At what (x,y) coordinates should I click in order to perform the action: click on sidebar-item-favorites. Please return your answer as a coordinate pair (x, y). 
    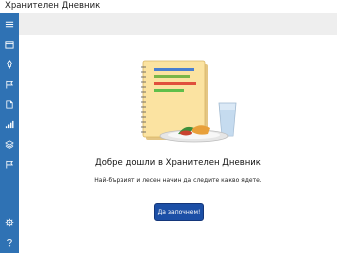
    Looking at the image, I should click on (9, 64).